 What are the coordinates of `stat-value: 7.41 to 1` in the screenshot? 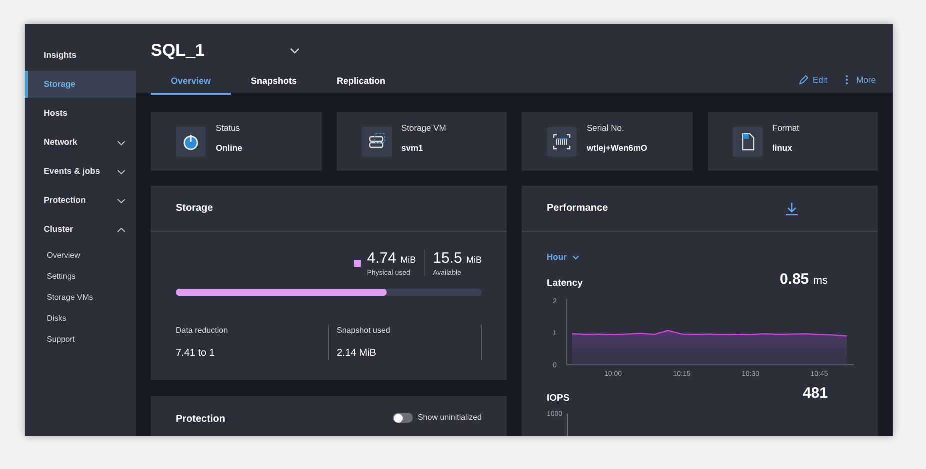 It's located at (196, 353).